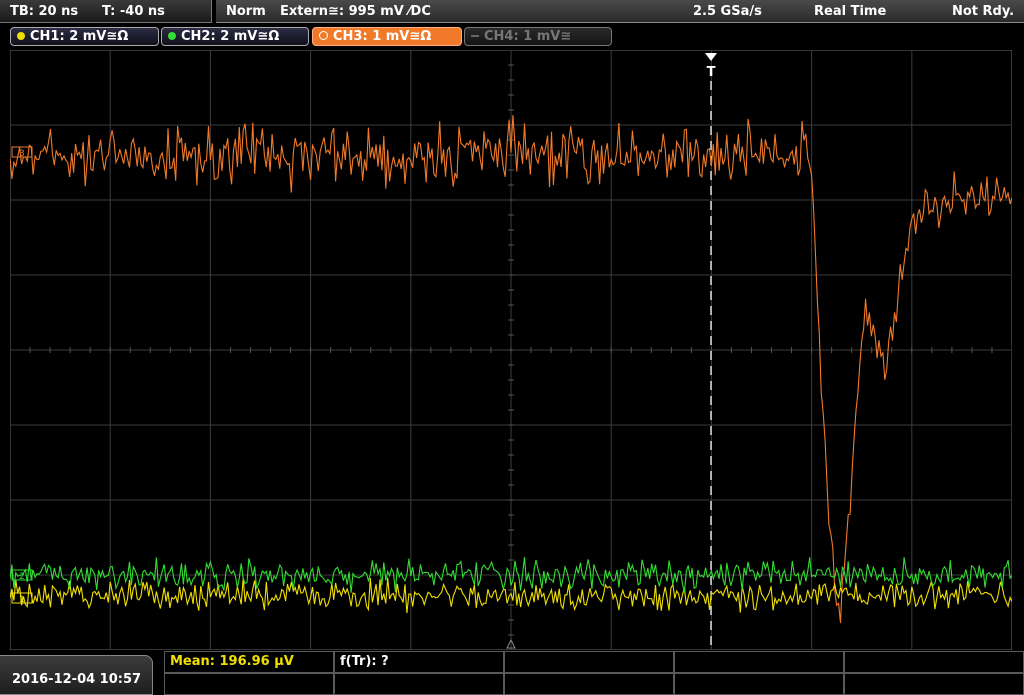 This screenshot has height=695, width=1024. What do you see at coordinates (323, 35) in the screenshot?
I see `channel-3-indicator-icon` at bounding box center [323, 35].